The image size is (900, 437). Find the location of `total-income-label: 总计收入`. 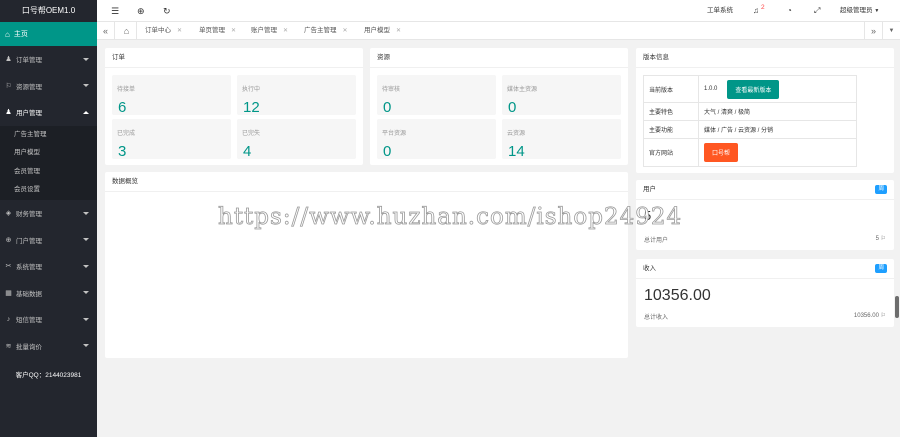

total-income-label: 总计收入 is located at coordinates (656, 318).